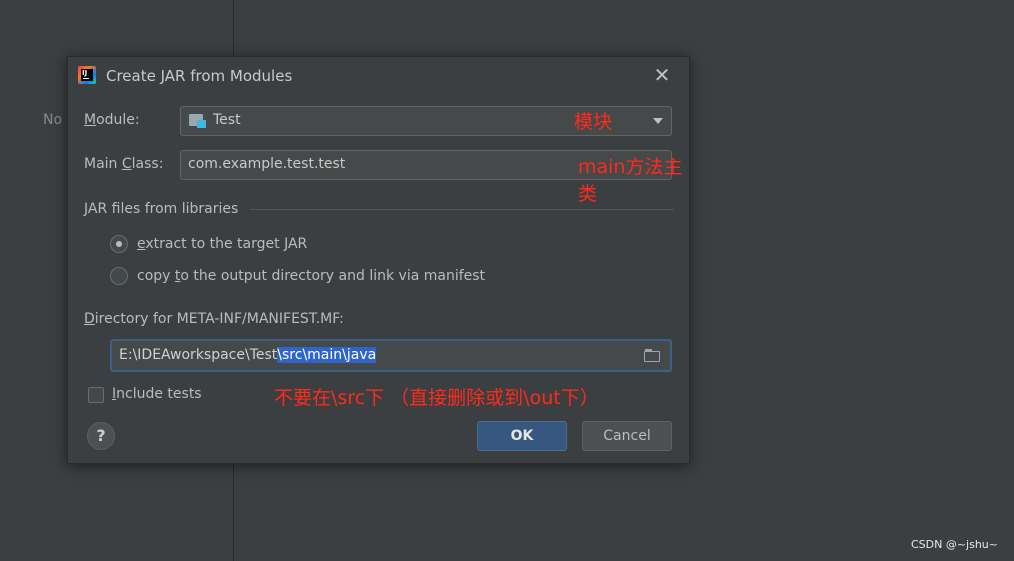 This screenshot has width=1014, height=561. Describe the element at coordinates (96, 395) in the screenshot. I see `include-tests-checkbox` at that location.